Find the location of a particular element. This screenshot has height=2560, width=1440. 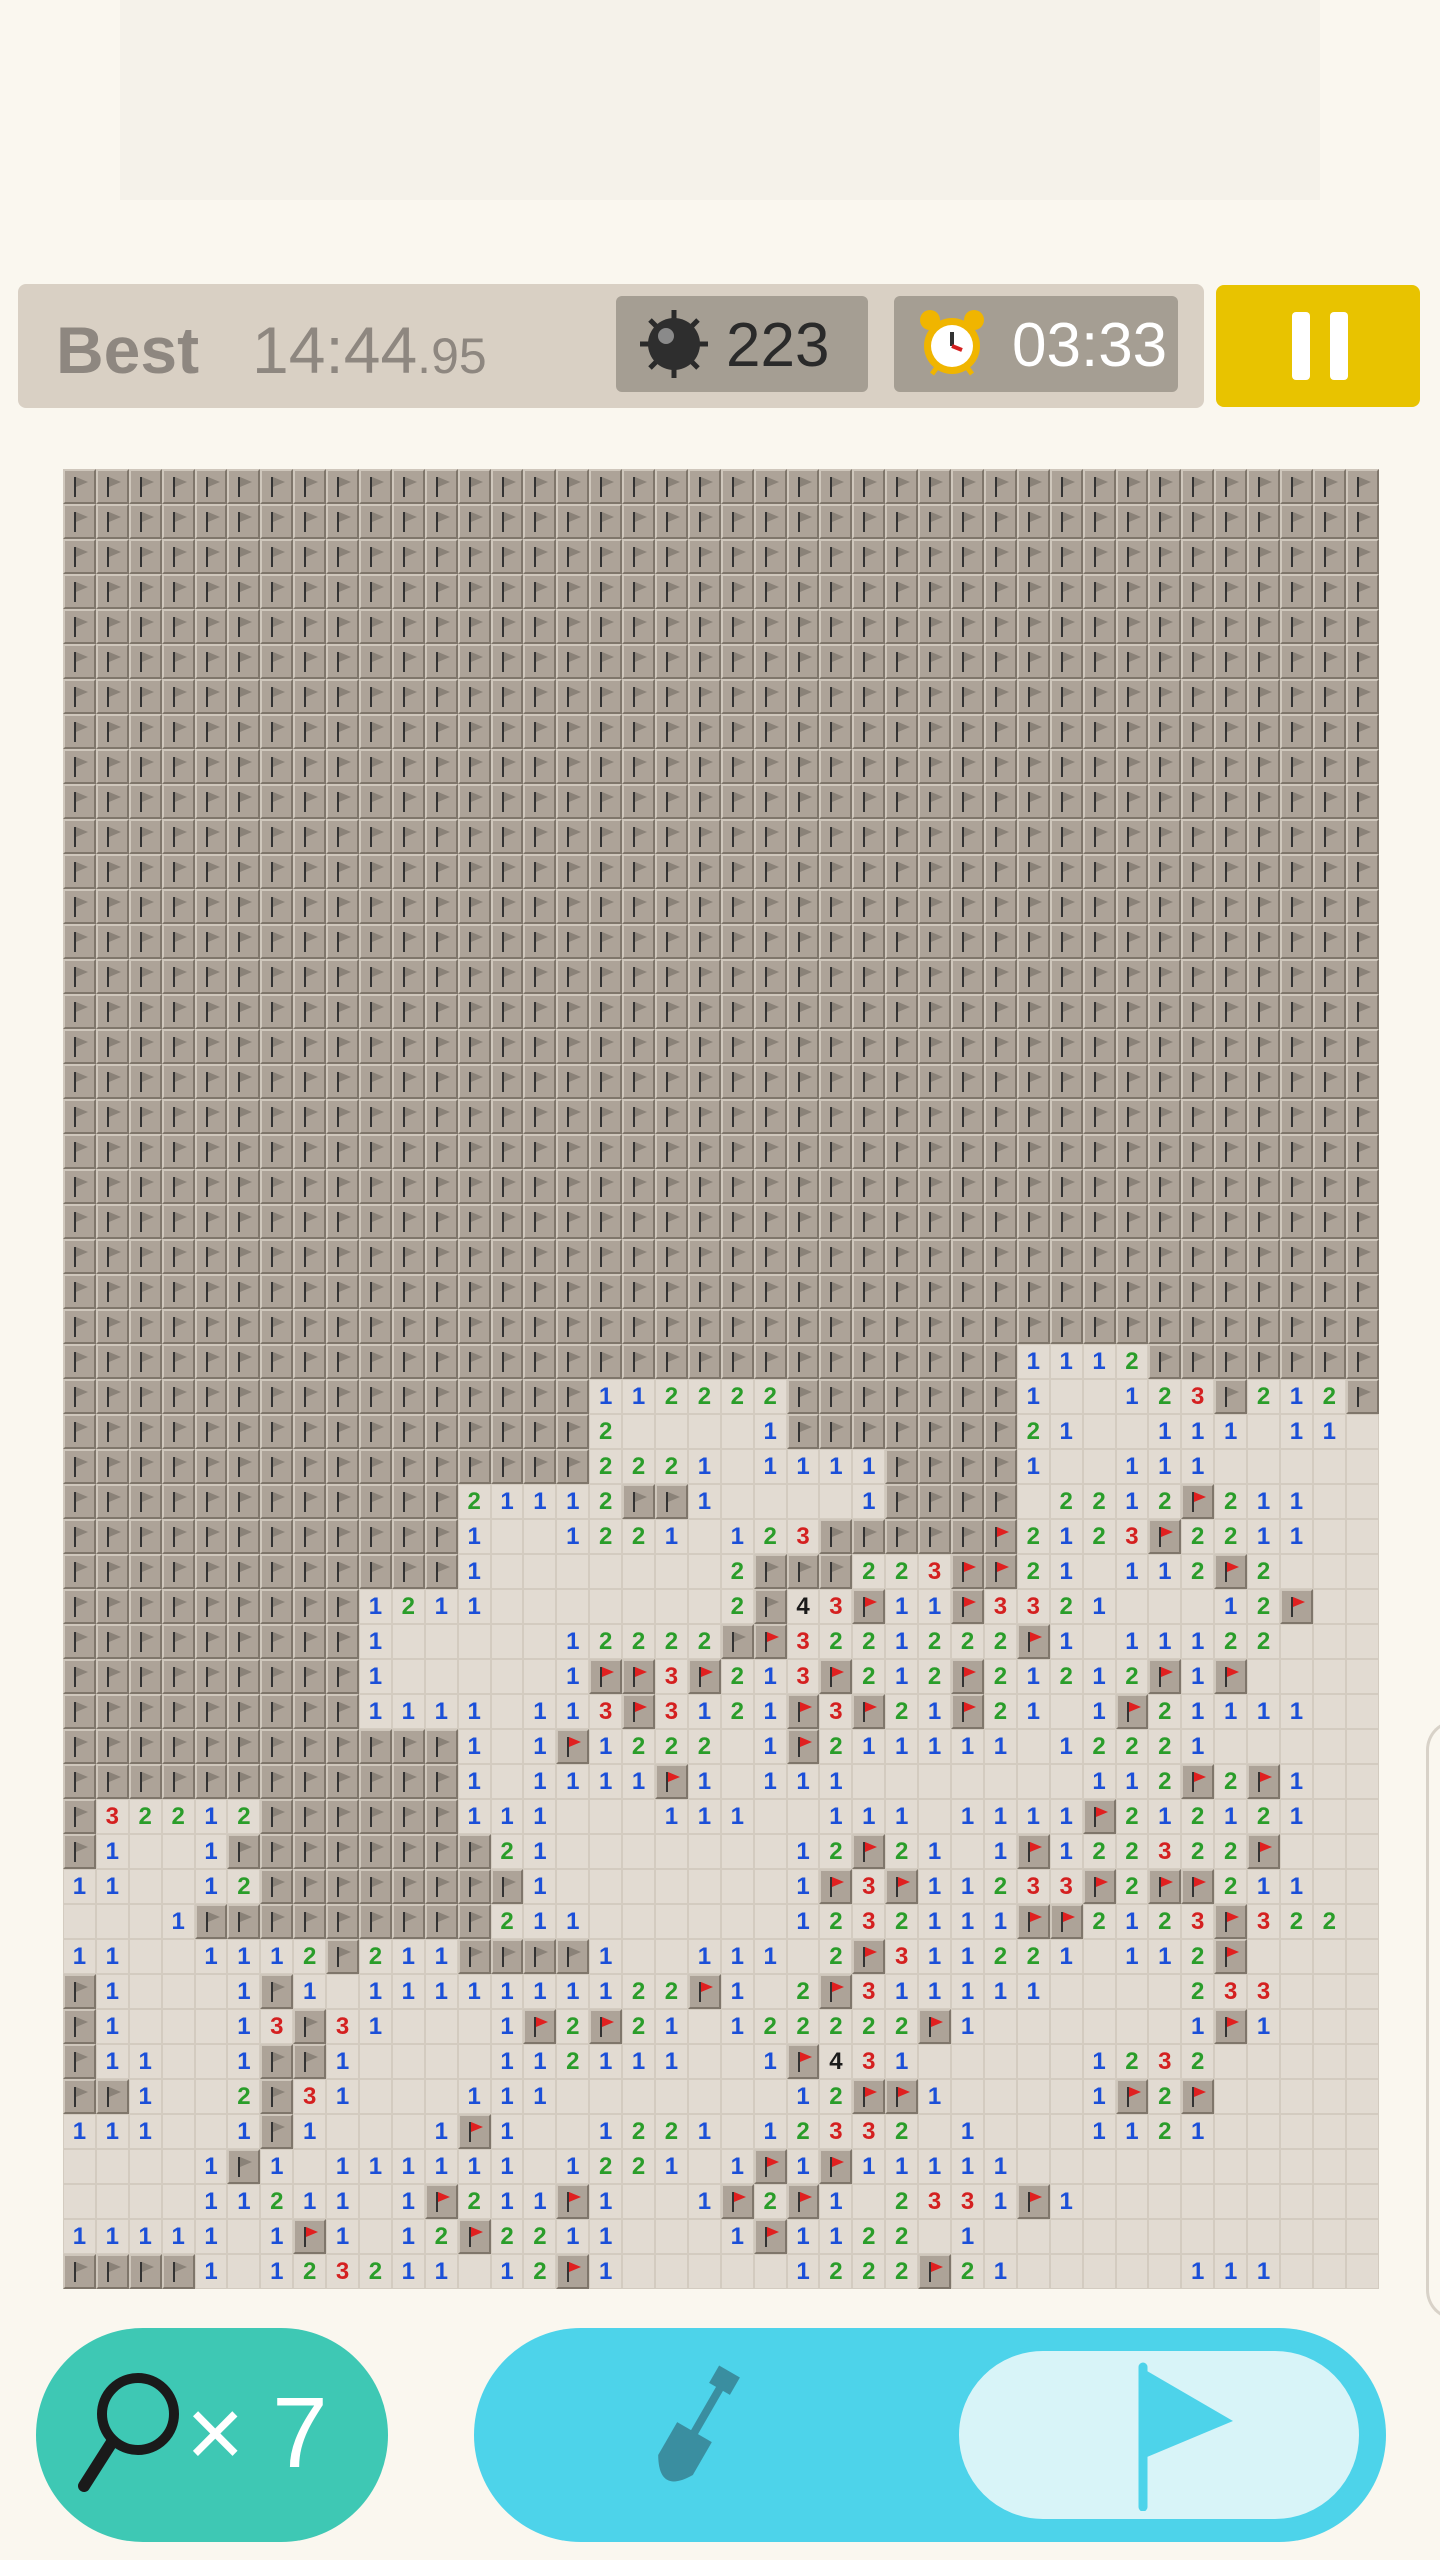

red-flag-cell is located at coordinates (1033, 1851).